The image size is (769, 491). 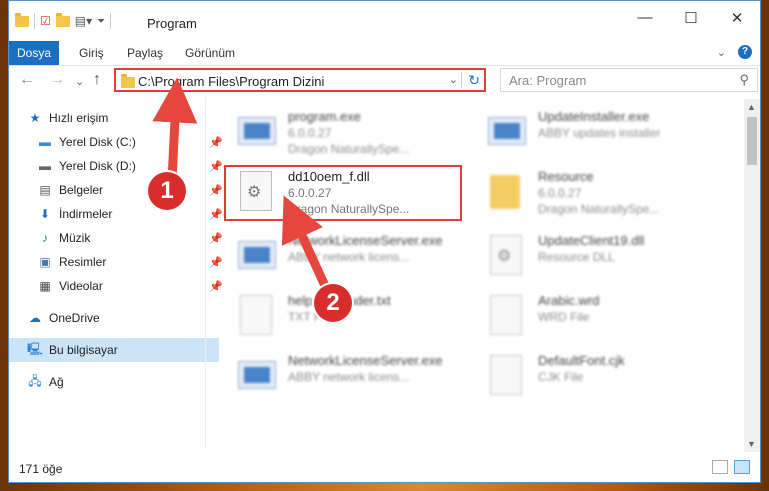 What do you see at coordinates (167, 191) in the screenshot?
I see `step-badge-1: 1` at bounding box center [167, 191].